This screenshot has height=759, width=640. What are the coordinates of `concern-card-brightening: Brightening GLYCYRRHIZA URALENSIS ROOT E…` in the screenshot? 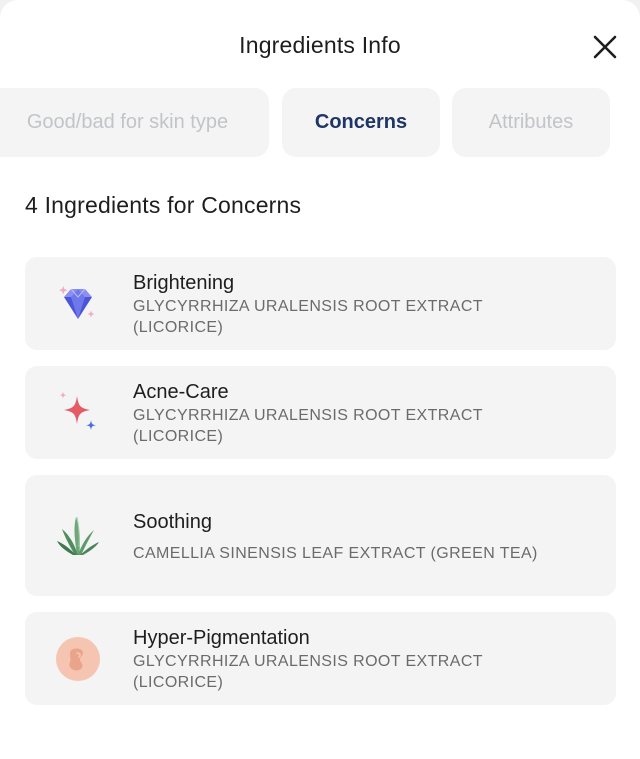 It's located at (320, 303).